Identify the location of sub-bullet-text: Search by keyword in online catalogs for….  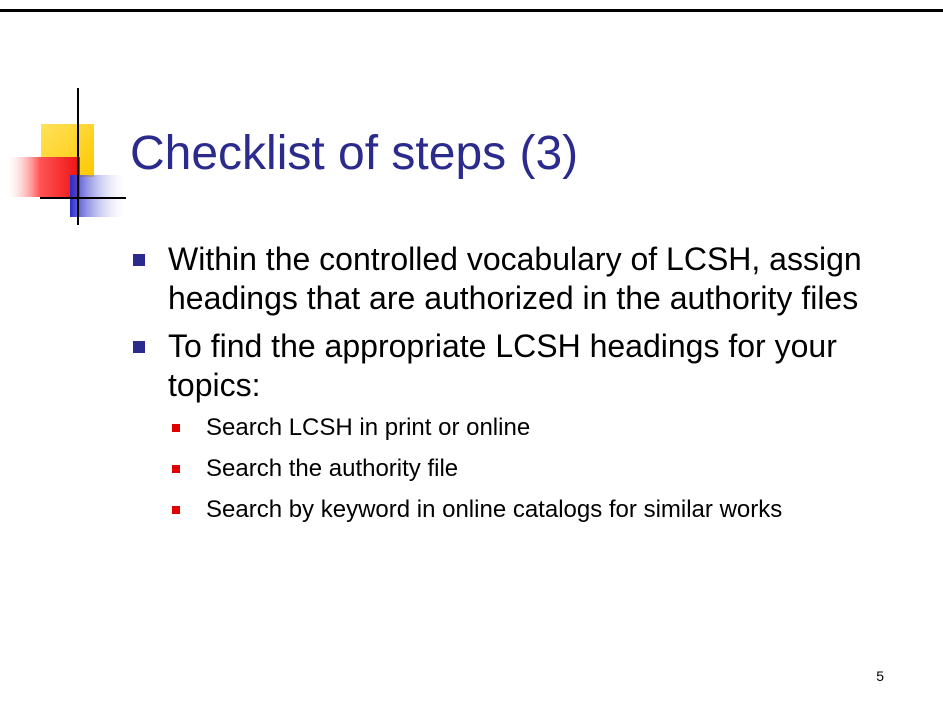
(494, 509).